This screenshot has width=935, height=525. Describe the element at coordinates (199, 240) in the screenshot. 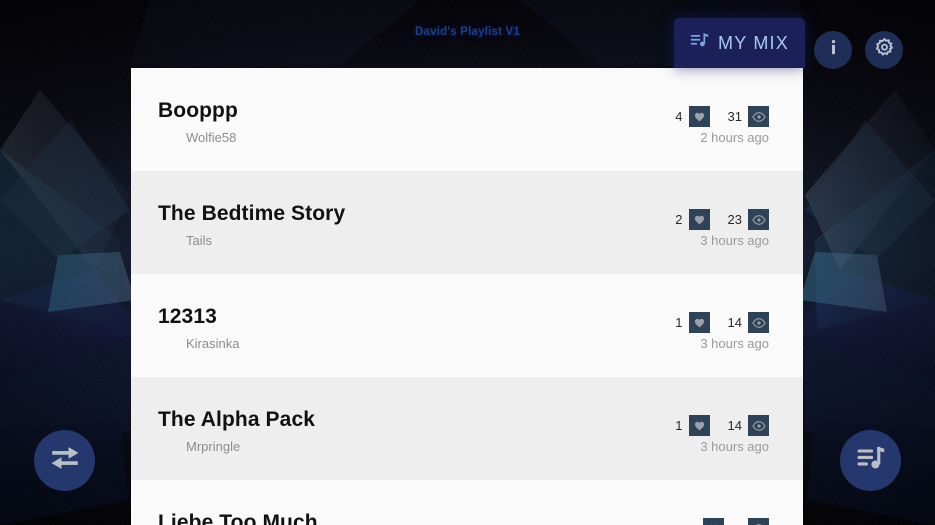

I see `track-artist: Tails` at that location.